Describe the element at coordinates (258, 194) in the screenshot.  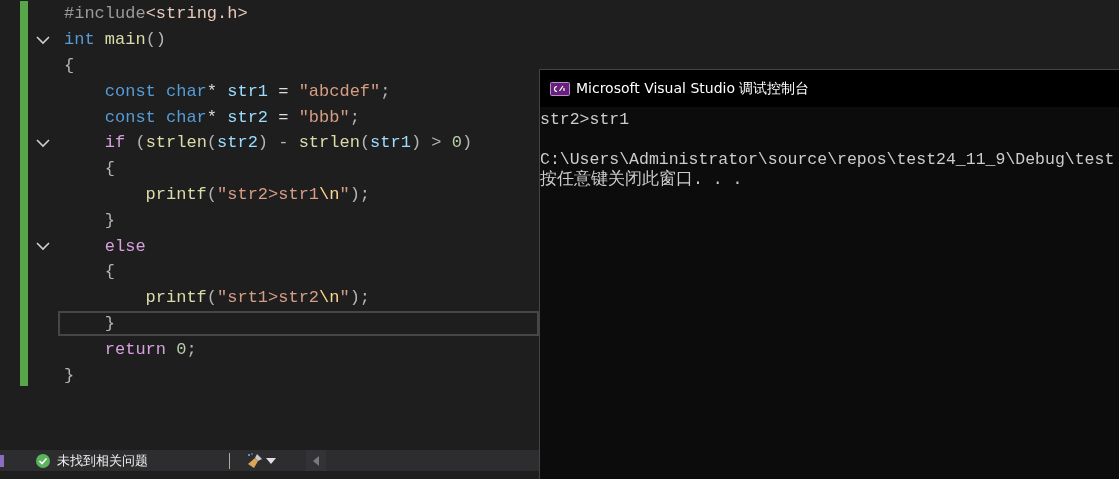
I see `code-line: printf("str2>str1\n");` at that location.